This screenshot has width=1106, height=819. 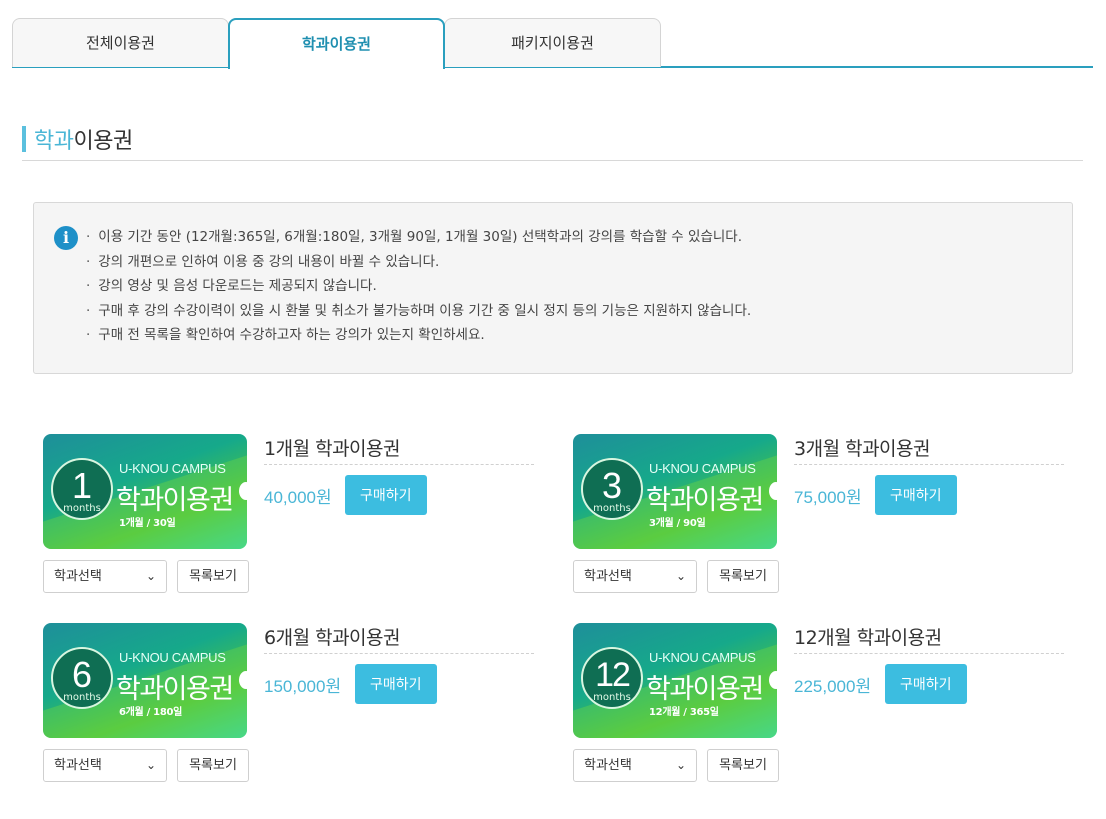 What do you see at coordinates (82, 678) in the screenshot?
I see `months-badge: 6 months` at bounding box center [82, 678].